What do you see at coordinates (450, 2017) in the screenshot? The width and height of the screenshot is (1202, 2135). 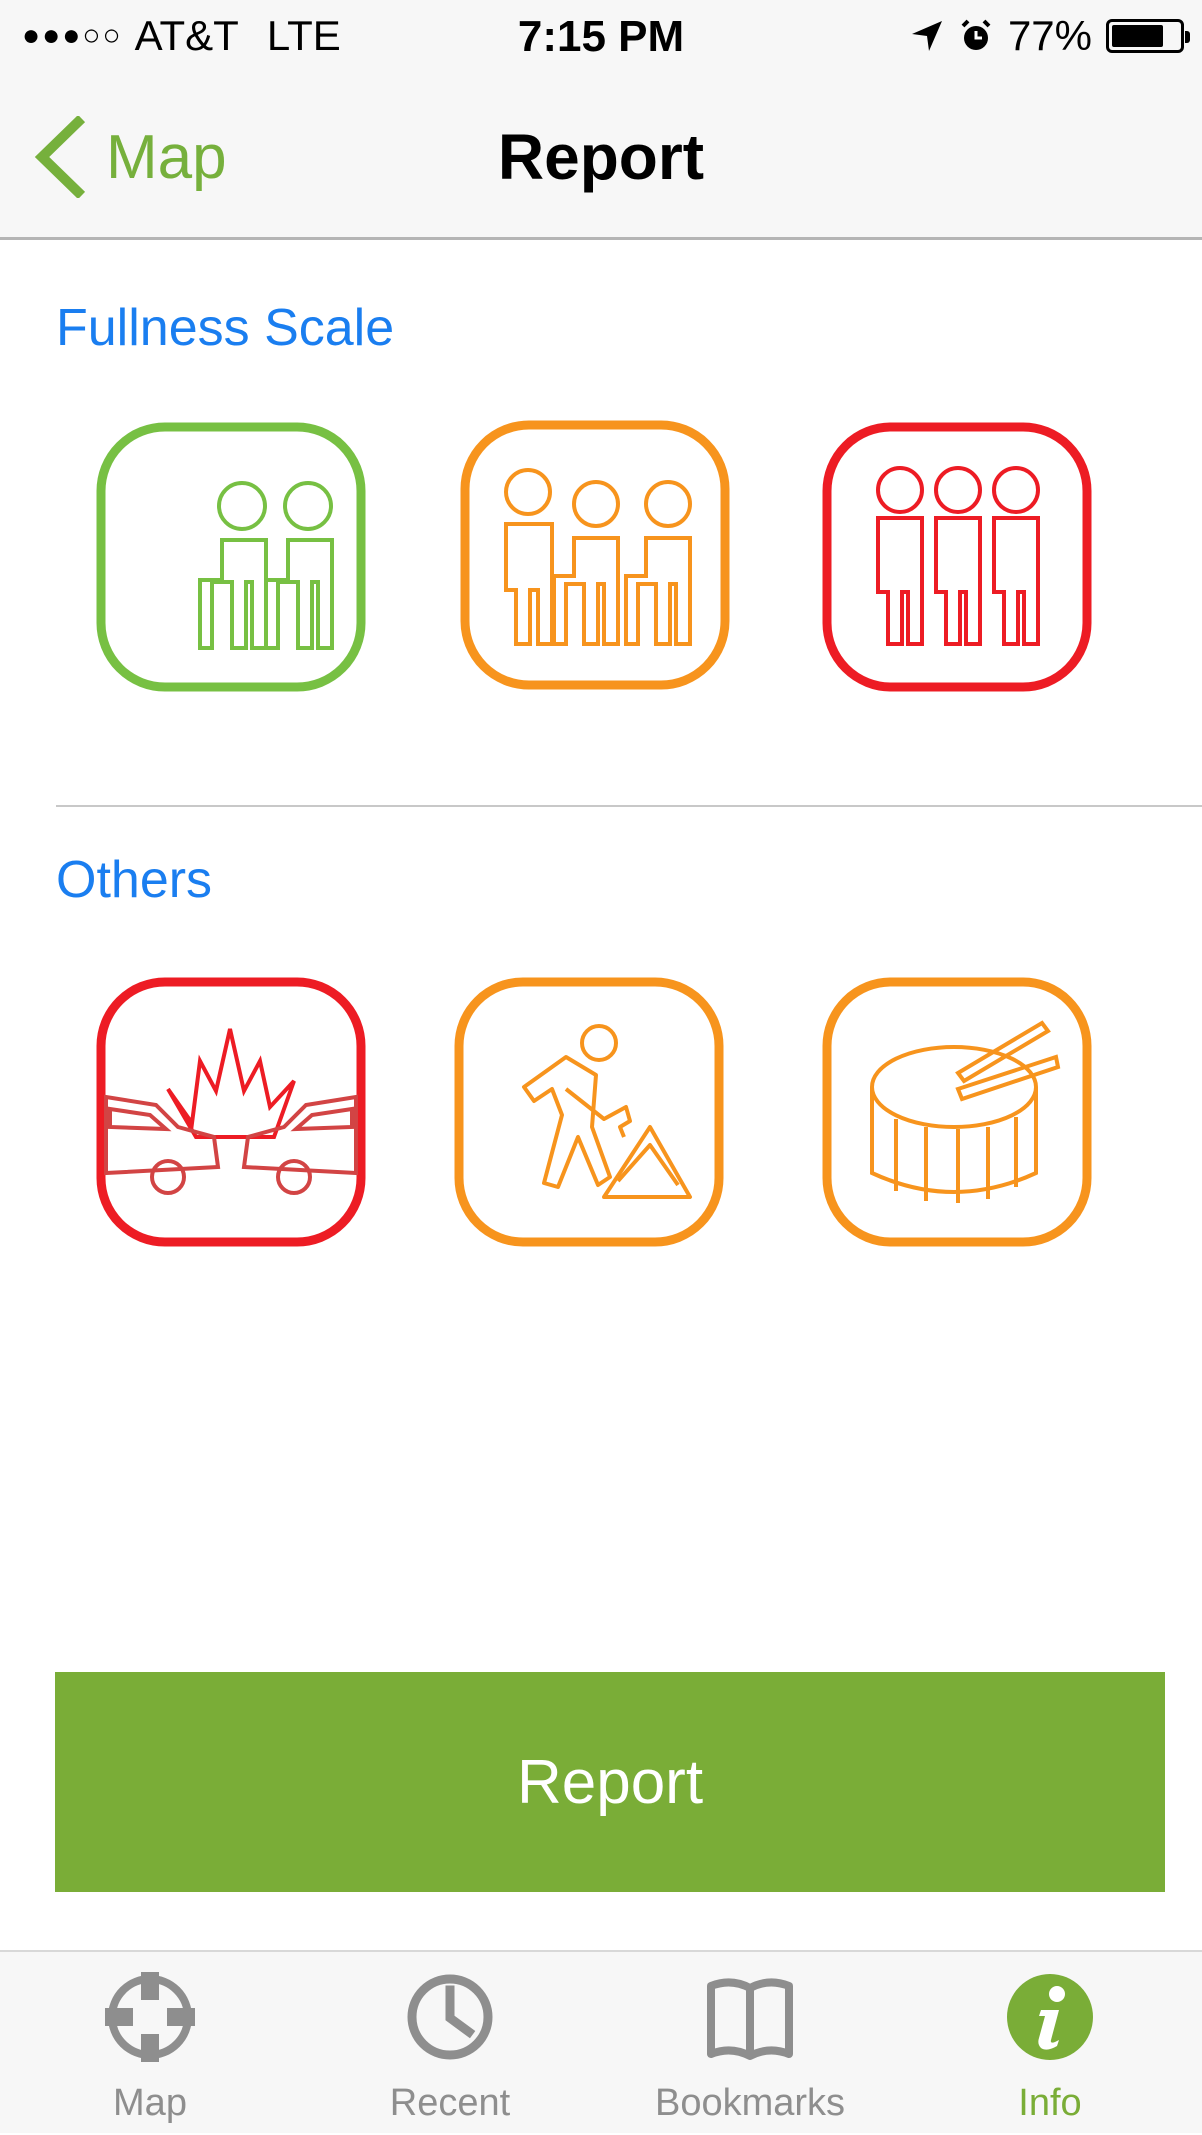 I see `clock-icon` at bounding box center [450, 2017].